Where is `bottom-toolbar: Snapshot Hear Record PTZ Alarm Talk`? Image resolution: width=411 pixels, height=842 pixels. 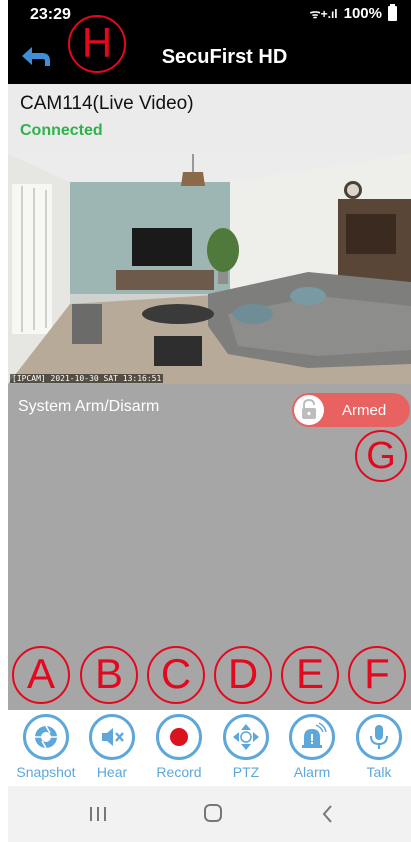
bottom-toolbar: Snapshot Hear Record PTZ Alarm Talk is located at coordinates (209, 748).